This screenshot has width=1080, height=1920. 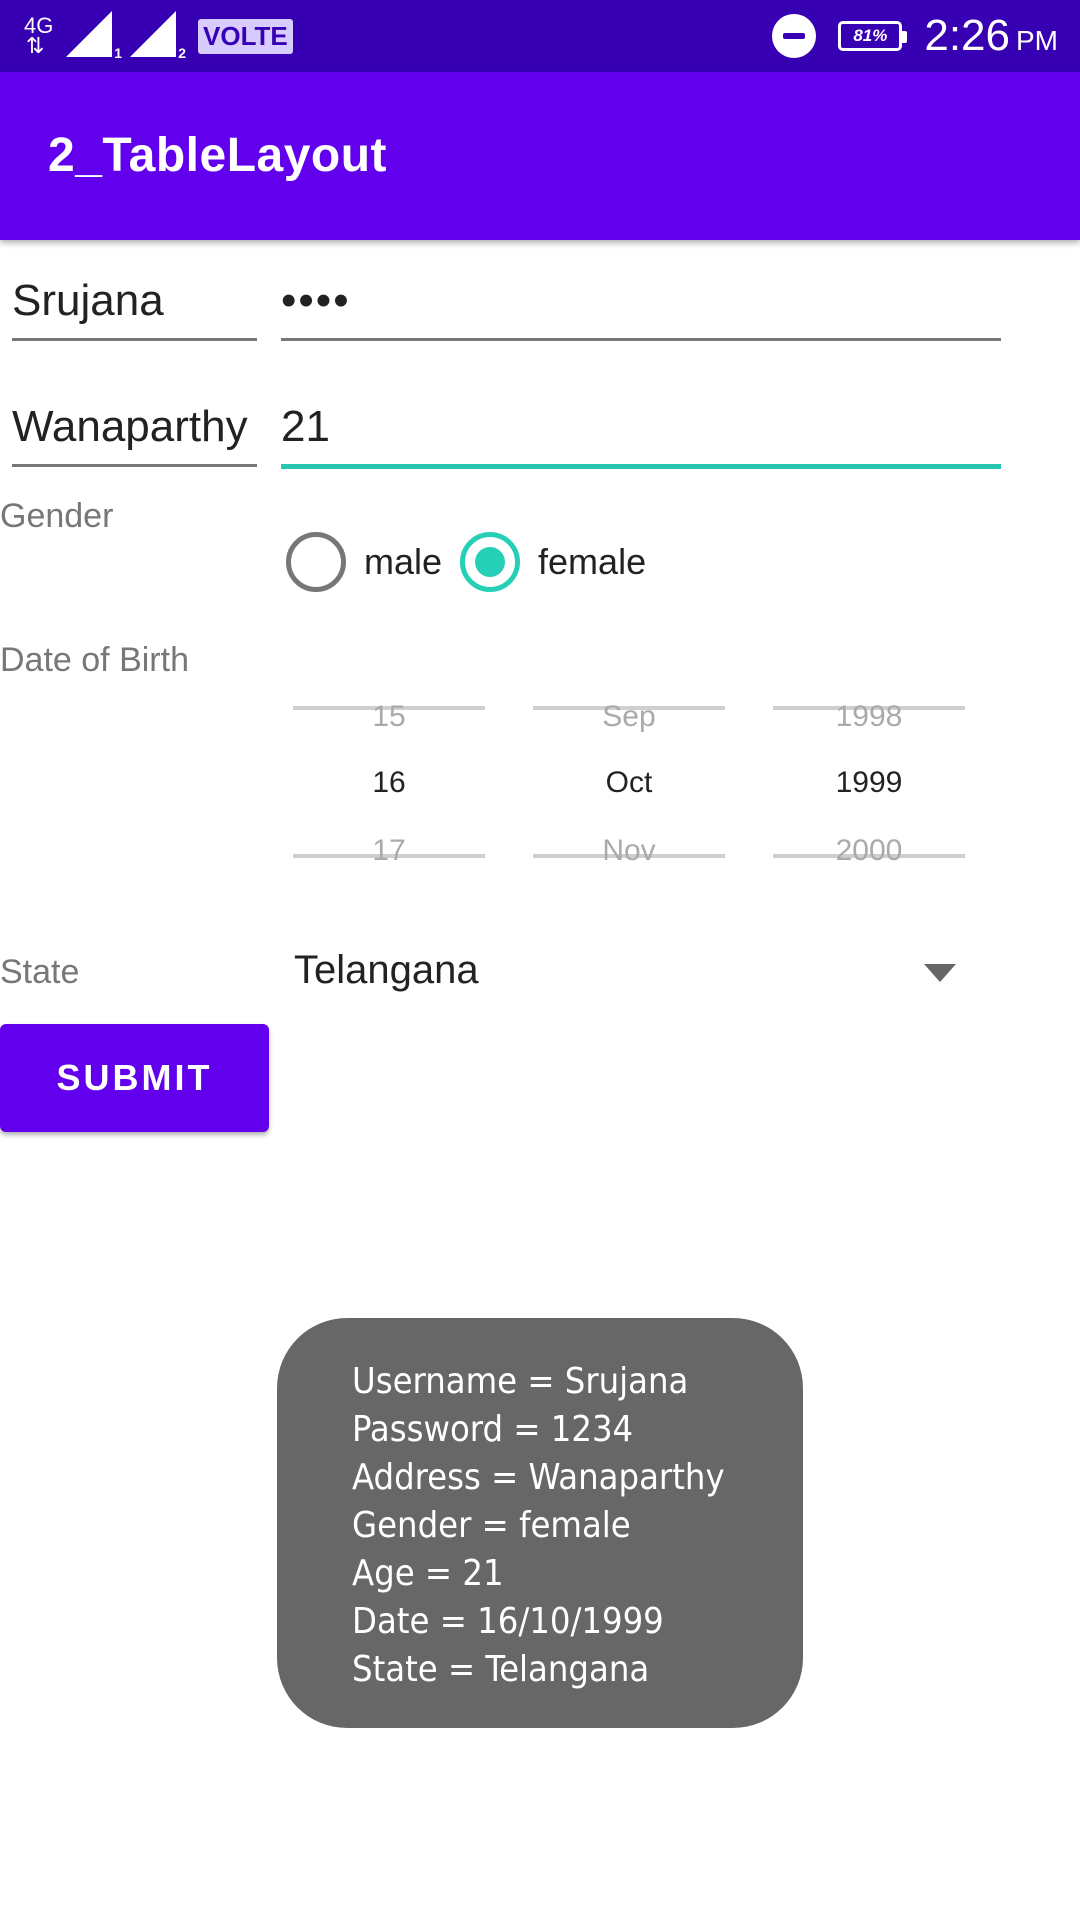 I want to click on state-spinner: Telangana, so click(x=386, y=970).